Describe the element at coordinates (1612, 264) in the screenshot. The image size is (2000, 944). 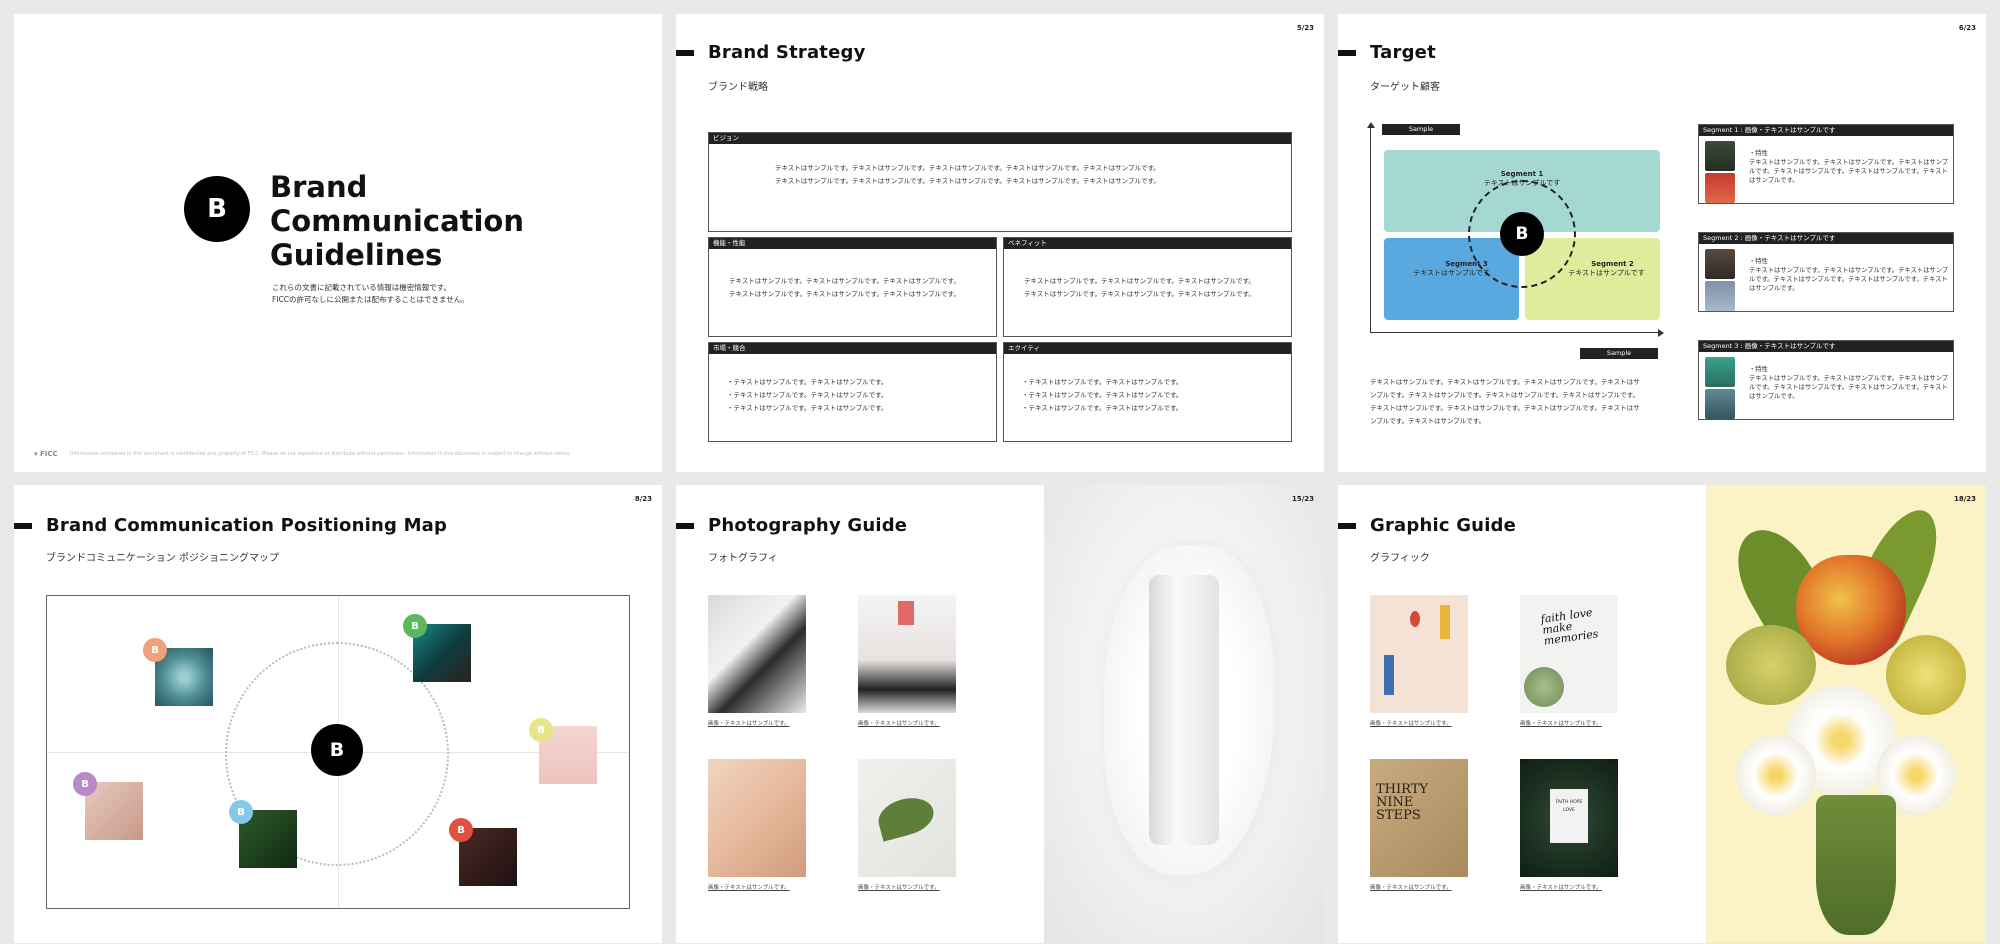
I see `segment-label: Segment 2` at that location.